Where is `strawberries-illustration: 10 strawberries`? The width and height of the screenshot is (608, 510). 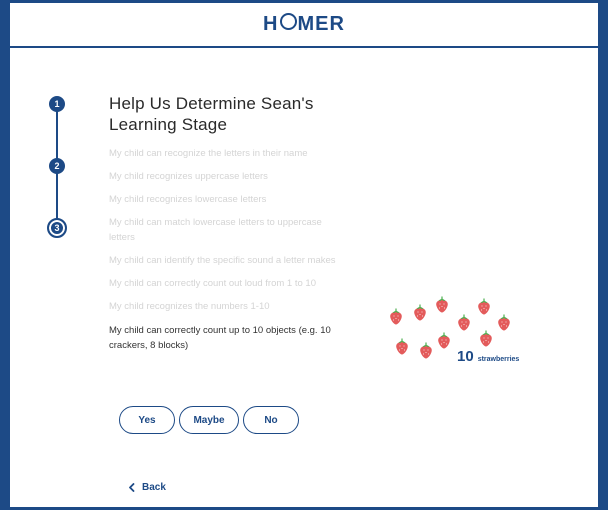
strawberries-illustration: 10 strawberries is located at coordinates (465, 332).